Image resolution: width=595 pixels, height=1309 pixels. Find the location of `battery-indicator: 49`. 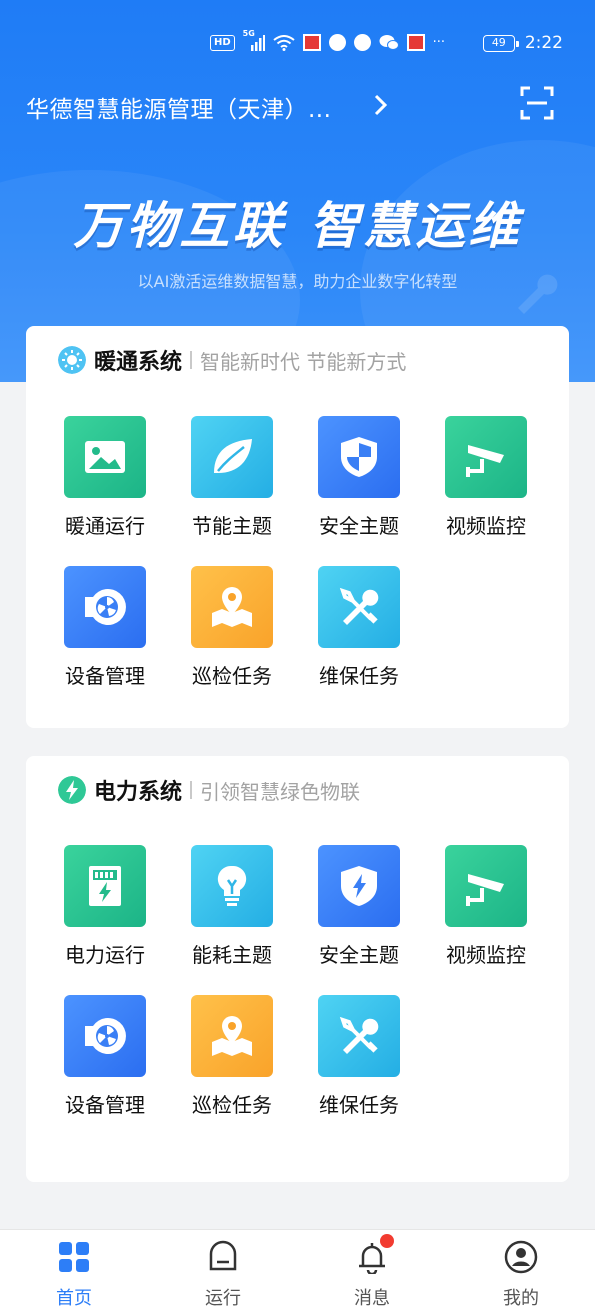

battery-indicator: 49 is located at coordinates (500, 43).